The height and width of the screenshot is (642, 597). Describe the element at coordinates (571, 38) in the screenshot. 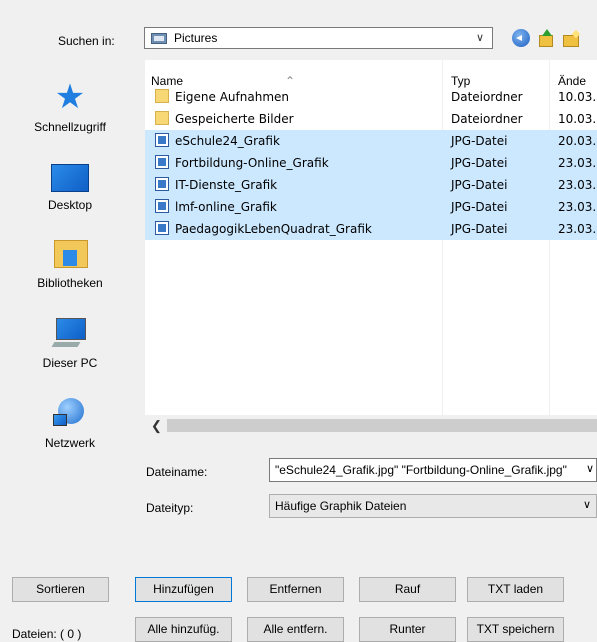

I see `new-folder-icon` at that location.